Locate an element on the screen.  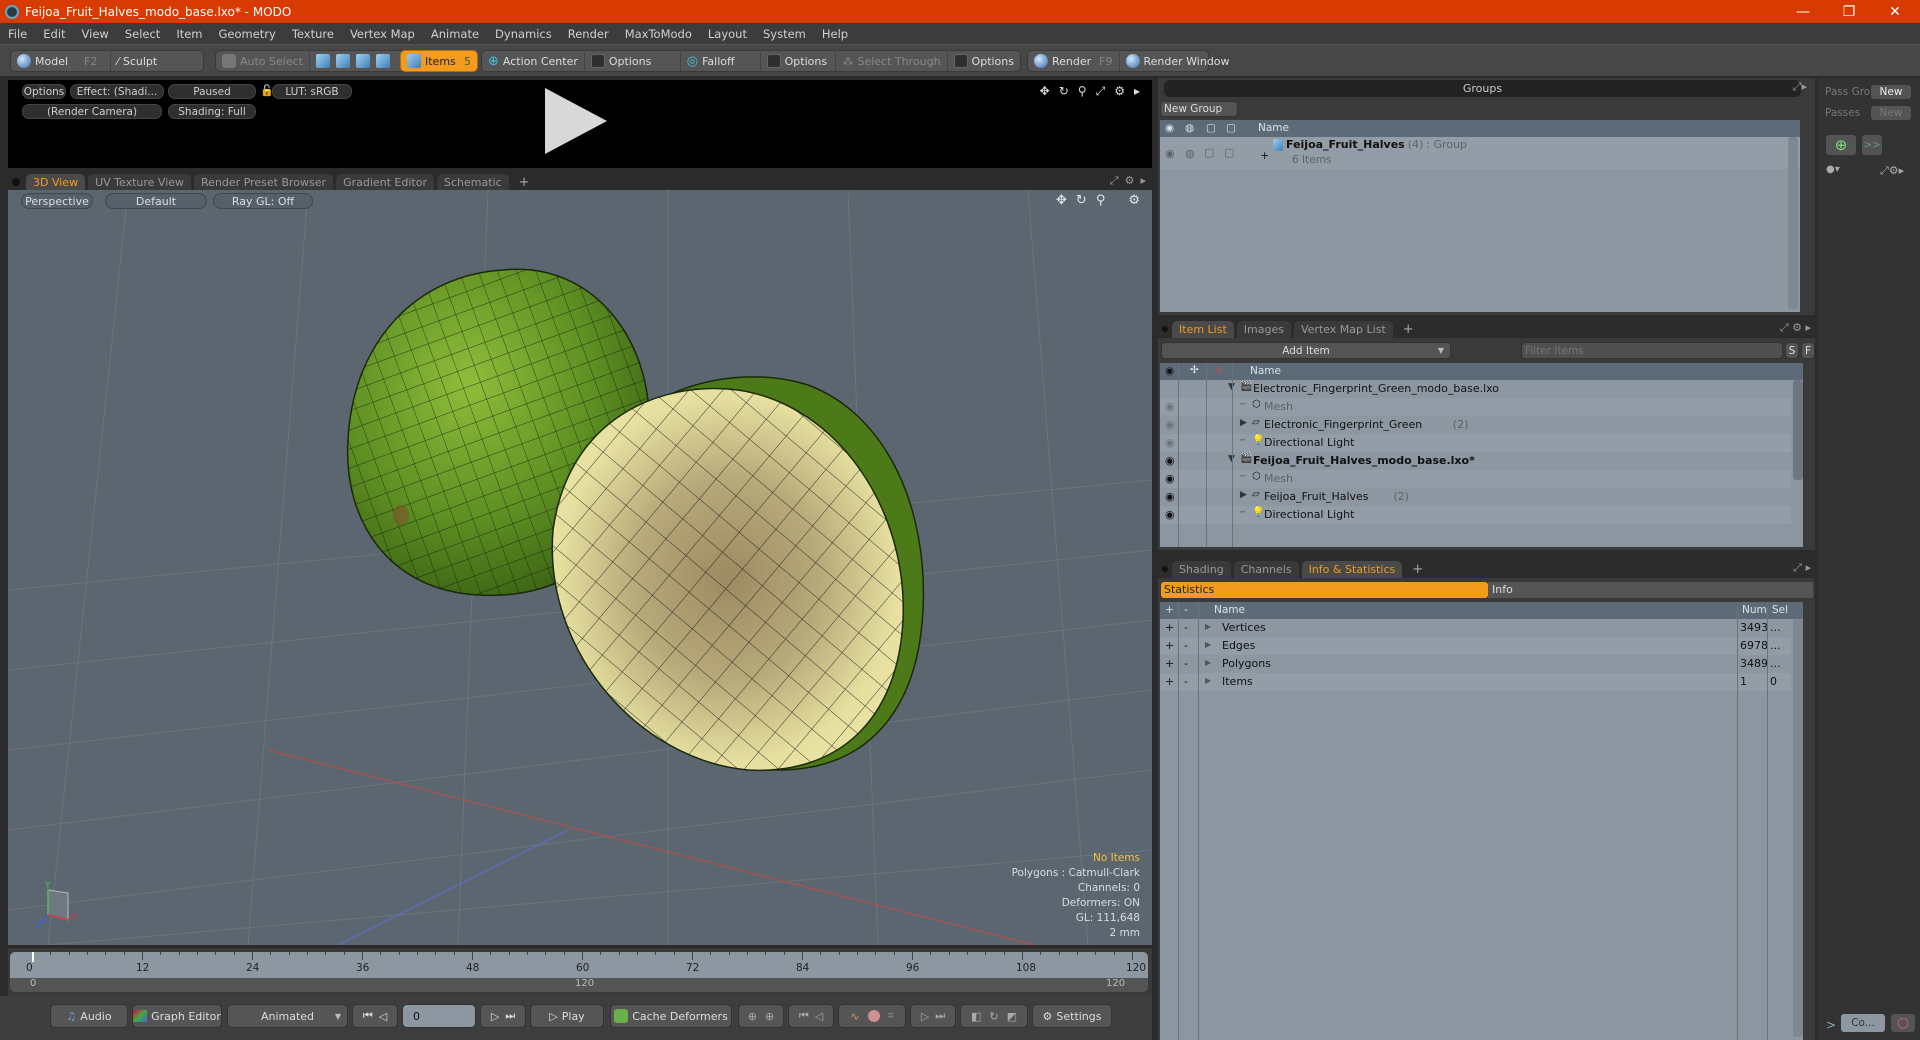
menu-select: Select is located at coordinates (142, 34).